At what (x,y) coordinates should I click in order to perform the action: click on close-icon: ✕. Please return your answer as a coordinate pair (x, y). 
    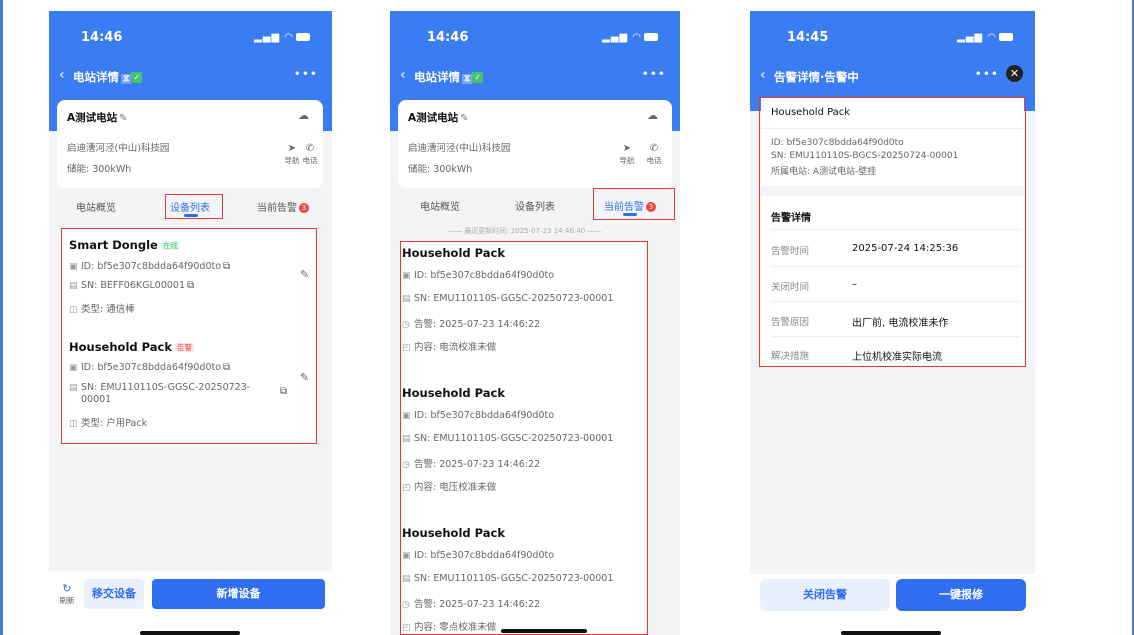
    Looking at the image, I should click on (1014, 73).